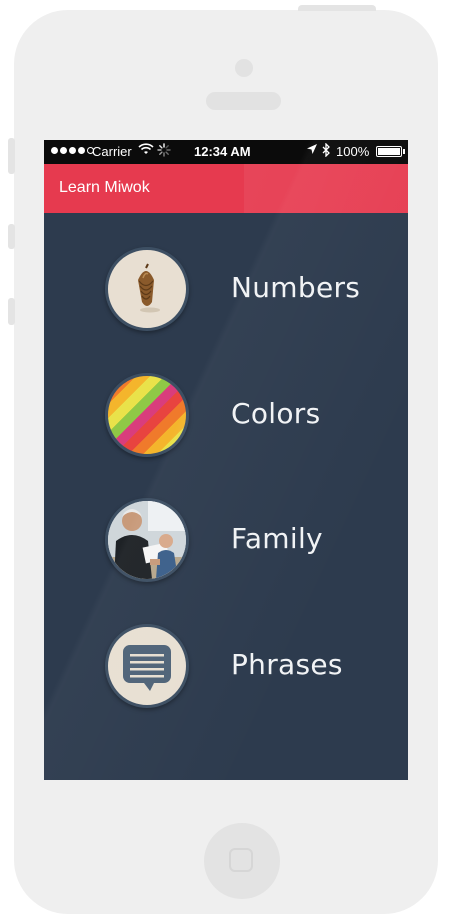 The height and width of the screenshot is (920, 450). What do you see at coordinates (164, 151) in the screenshot?
I see `activity-spinner-icon` at bounding box center [164, 151].